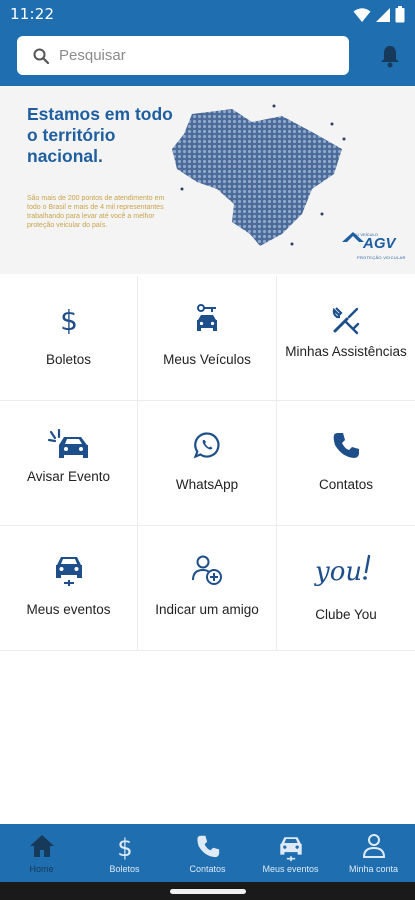  Describe the element at coordinates (346, 614) in the screenshot. I see `menu-label: Clube You` at that location.